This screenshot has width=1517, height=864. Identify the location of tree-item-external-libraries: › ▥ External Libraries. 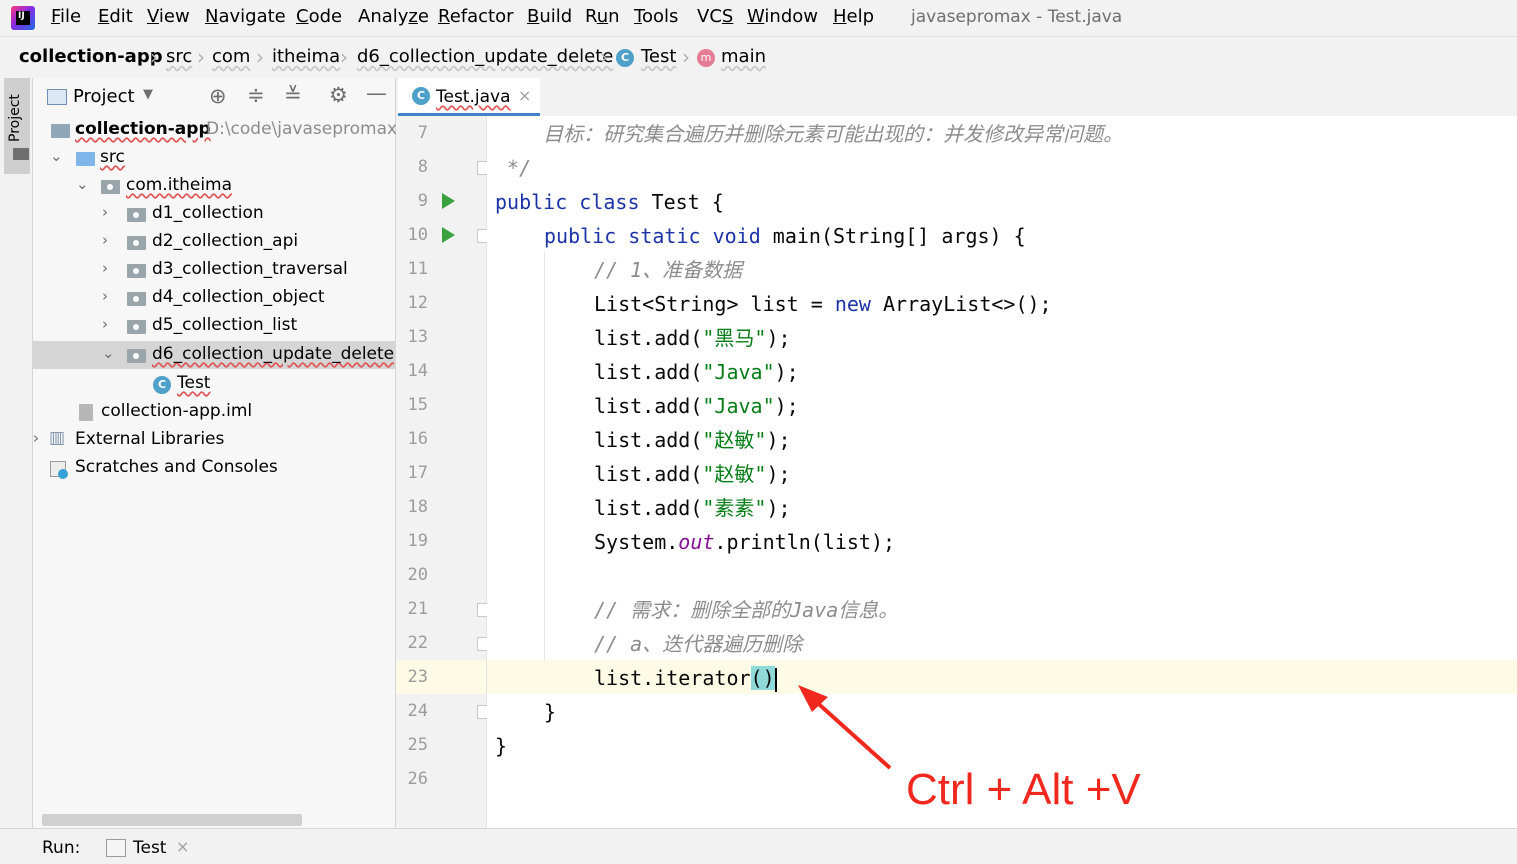
(214, 440).